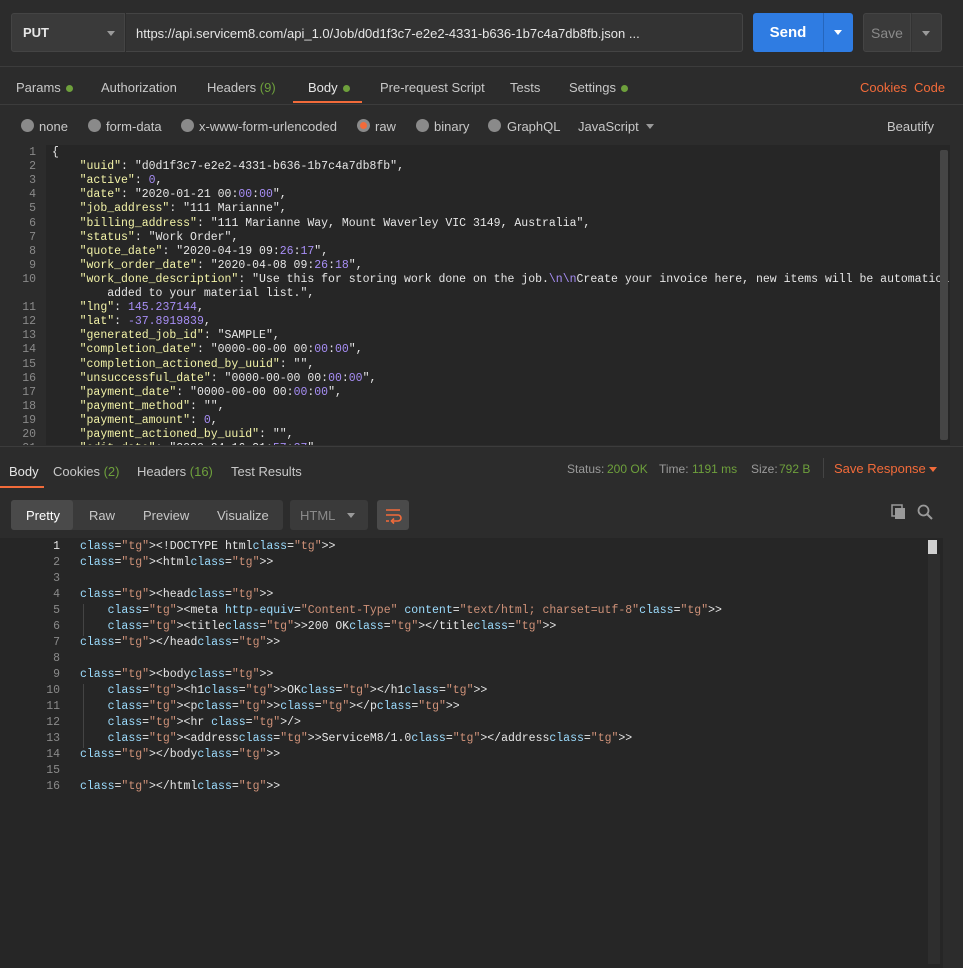 The image size is (963, 968). Describe the element at coordinates (899, 512) in the screenshot. I see `copy-icon` at that location.